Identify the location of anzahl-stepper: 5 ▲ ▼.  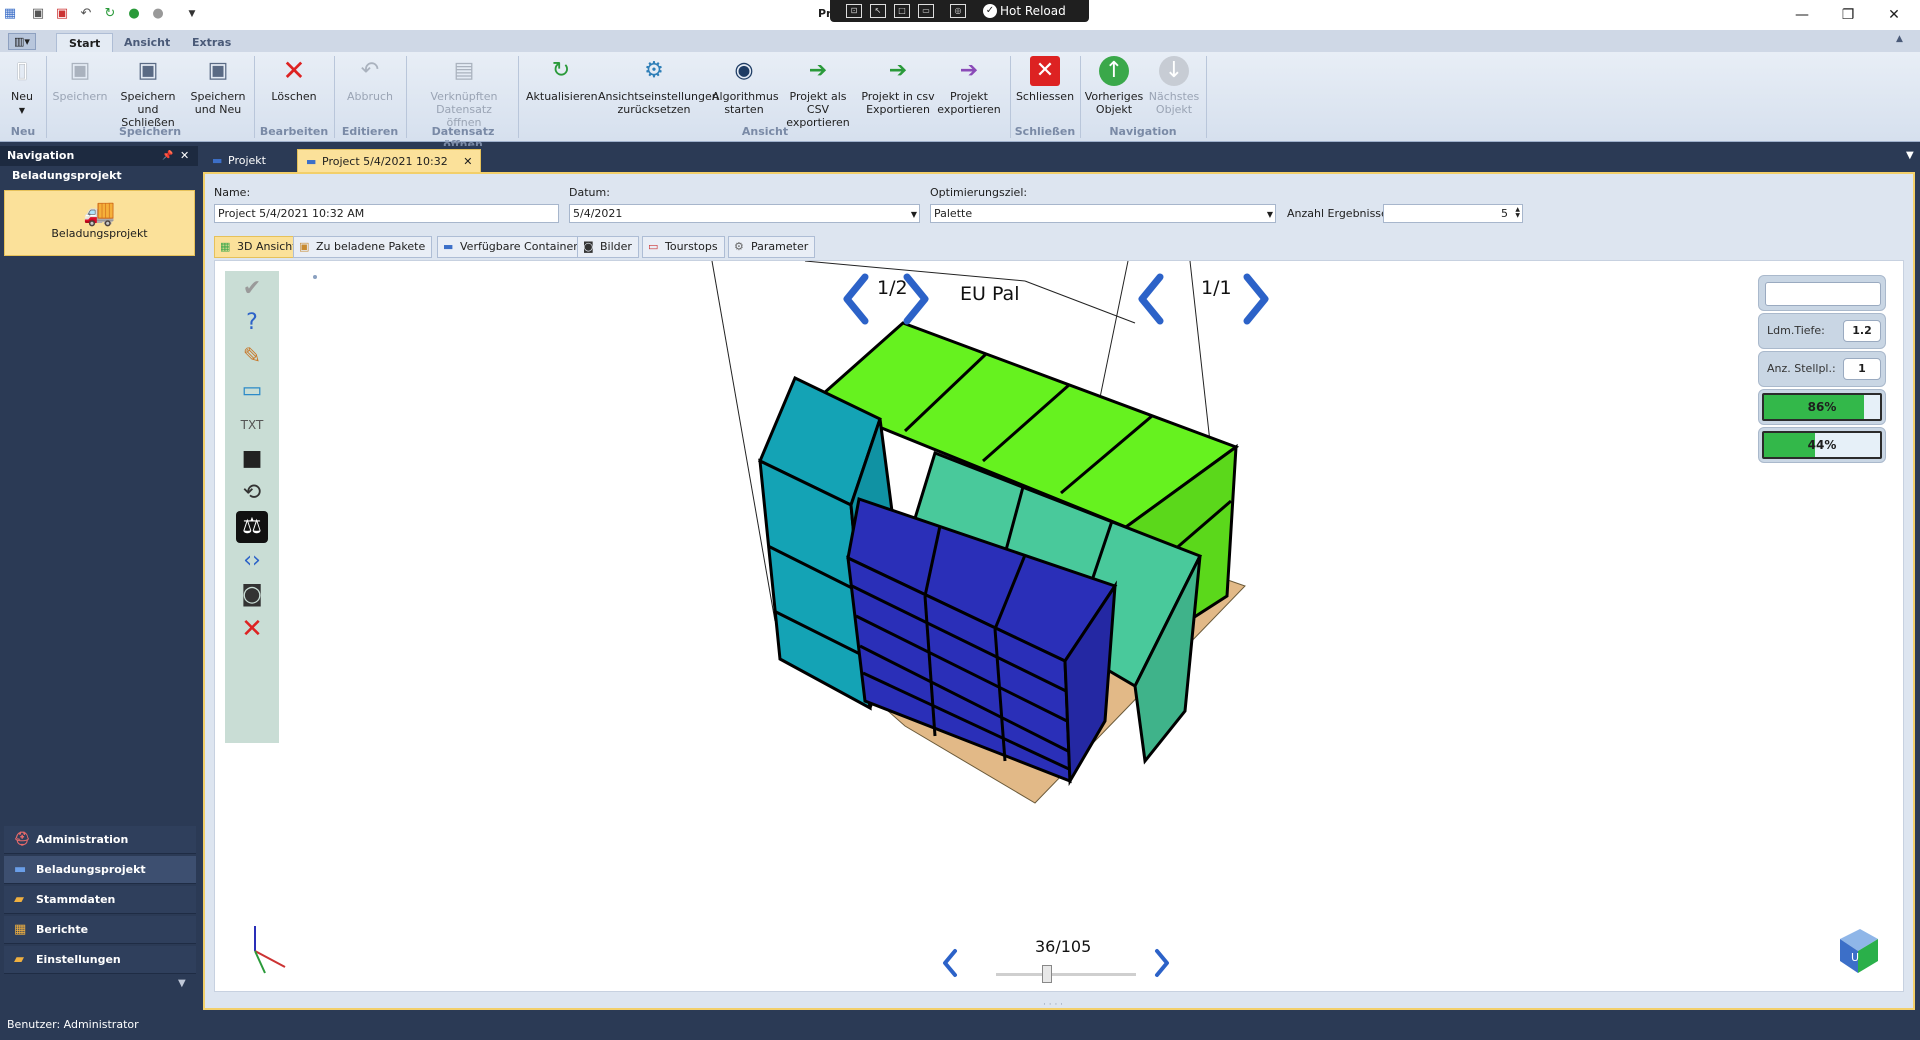
(1453, 213).